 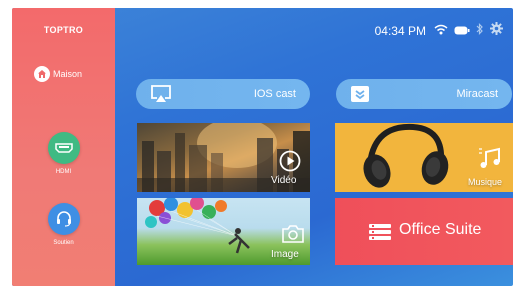 I want to click on office-suite-label: Office Suite, so click(x=440, y=229).